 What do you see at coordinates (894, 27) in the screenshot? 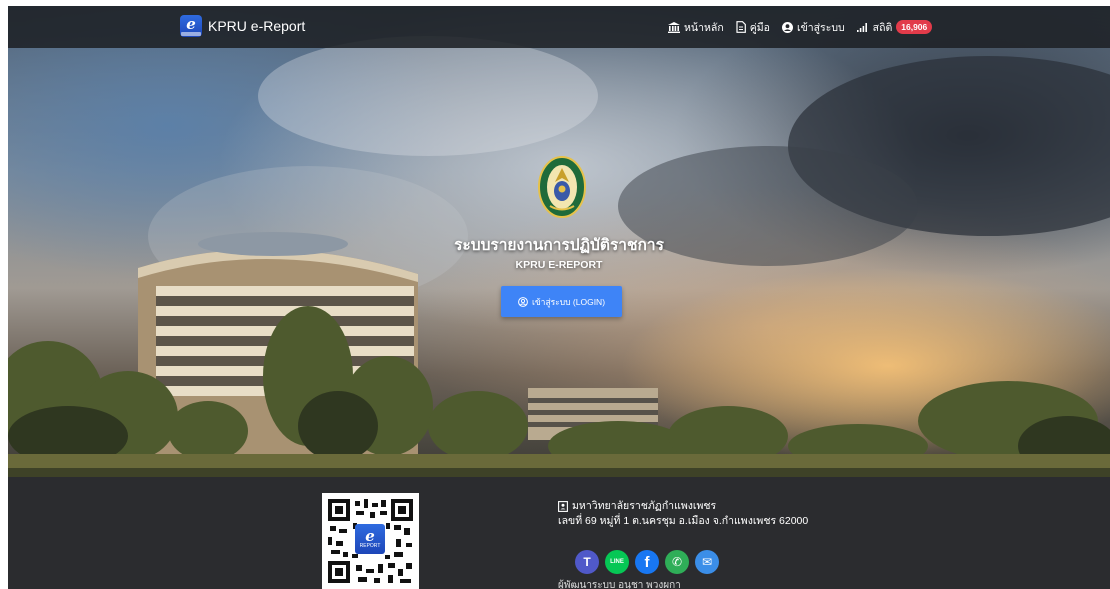
I see `nav-stats: สถิติ 16,906` at bounding box center [894, 27].